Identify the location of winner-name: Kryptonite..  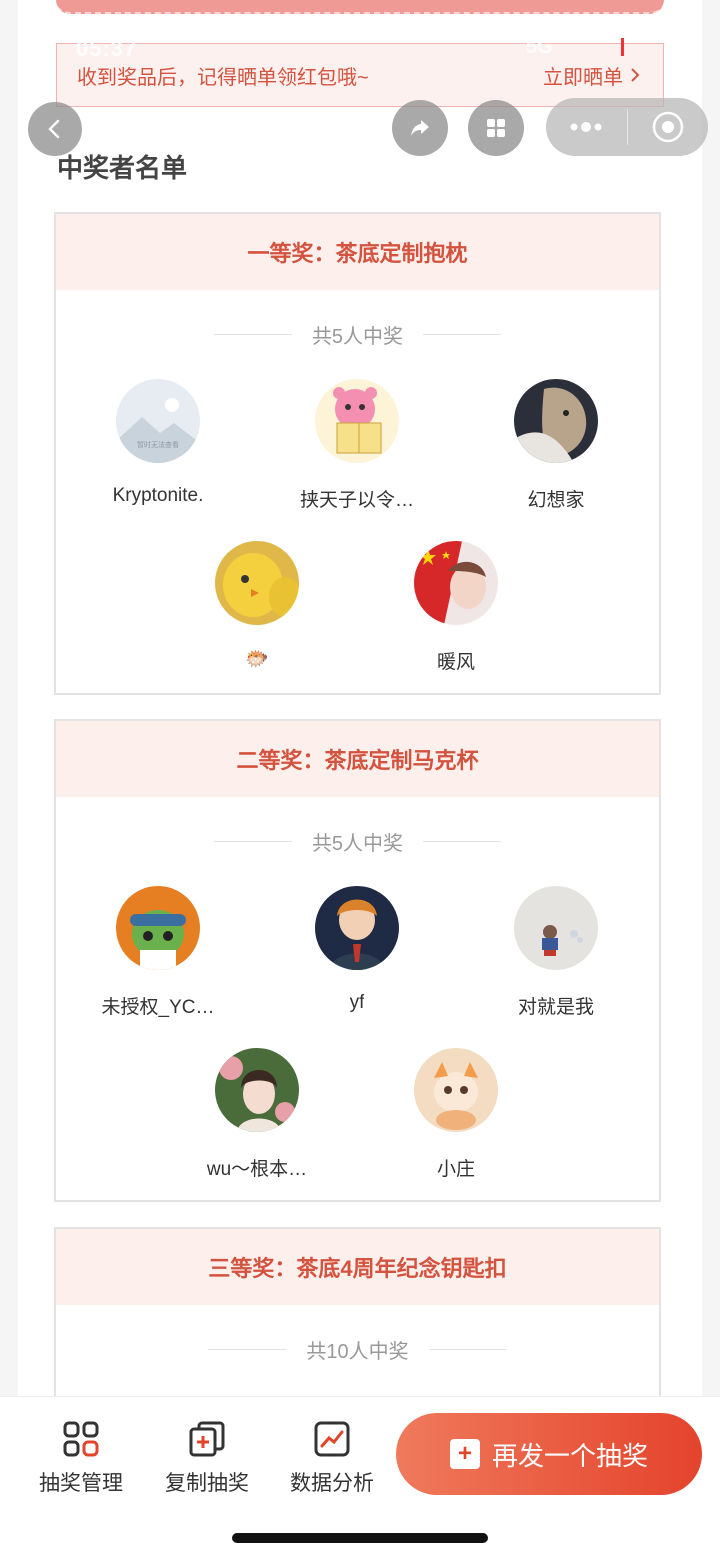
(158, 495).